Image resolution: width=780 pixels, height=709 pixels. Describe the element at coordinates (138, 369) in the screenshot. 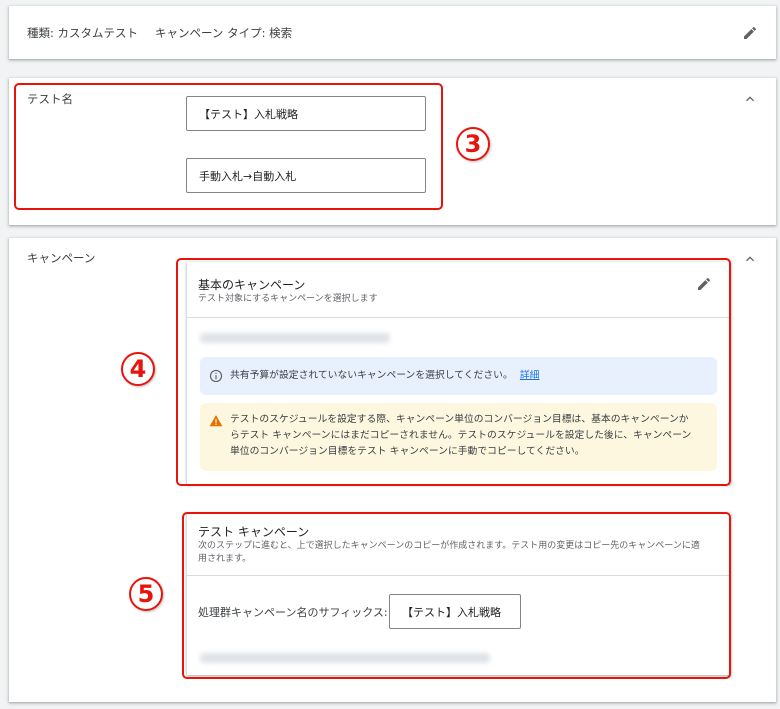

I see `annotation-badge-4: 4` at that location.